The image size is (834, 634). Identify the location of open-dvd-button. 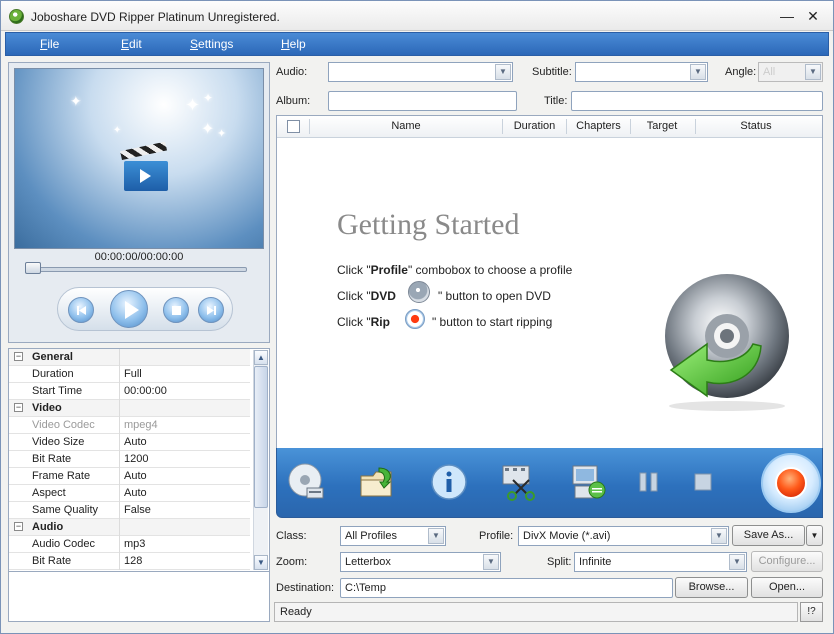
(307, 482).